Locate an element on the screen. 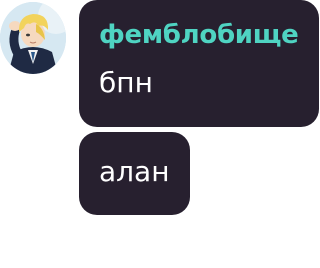  message-bubble: алан is located at coordinates (134, 173).